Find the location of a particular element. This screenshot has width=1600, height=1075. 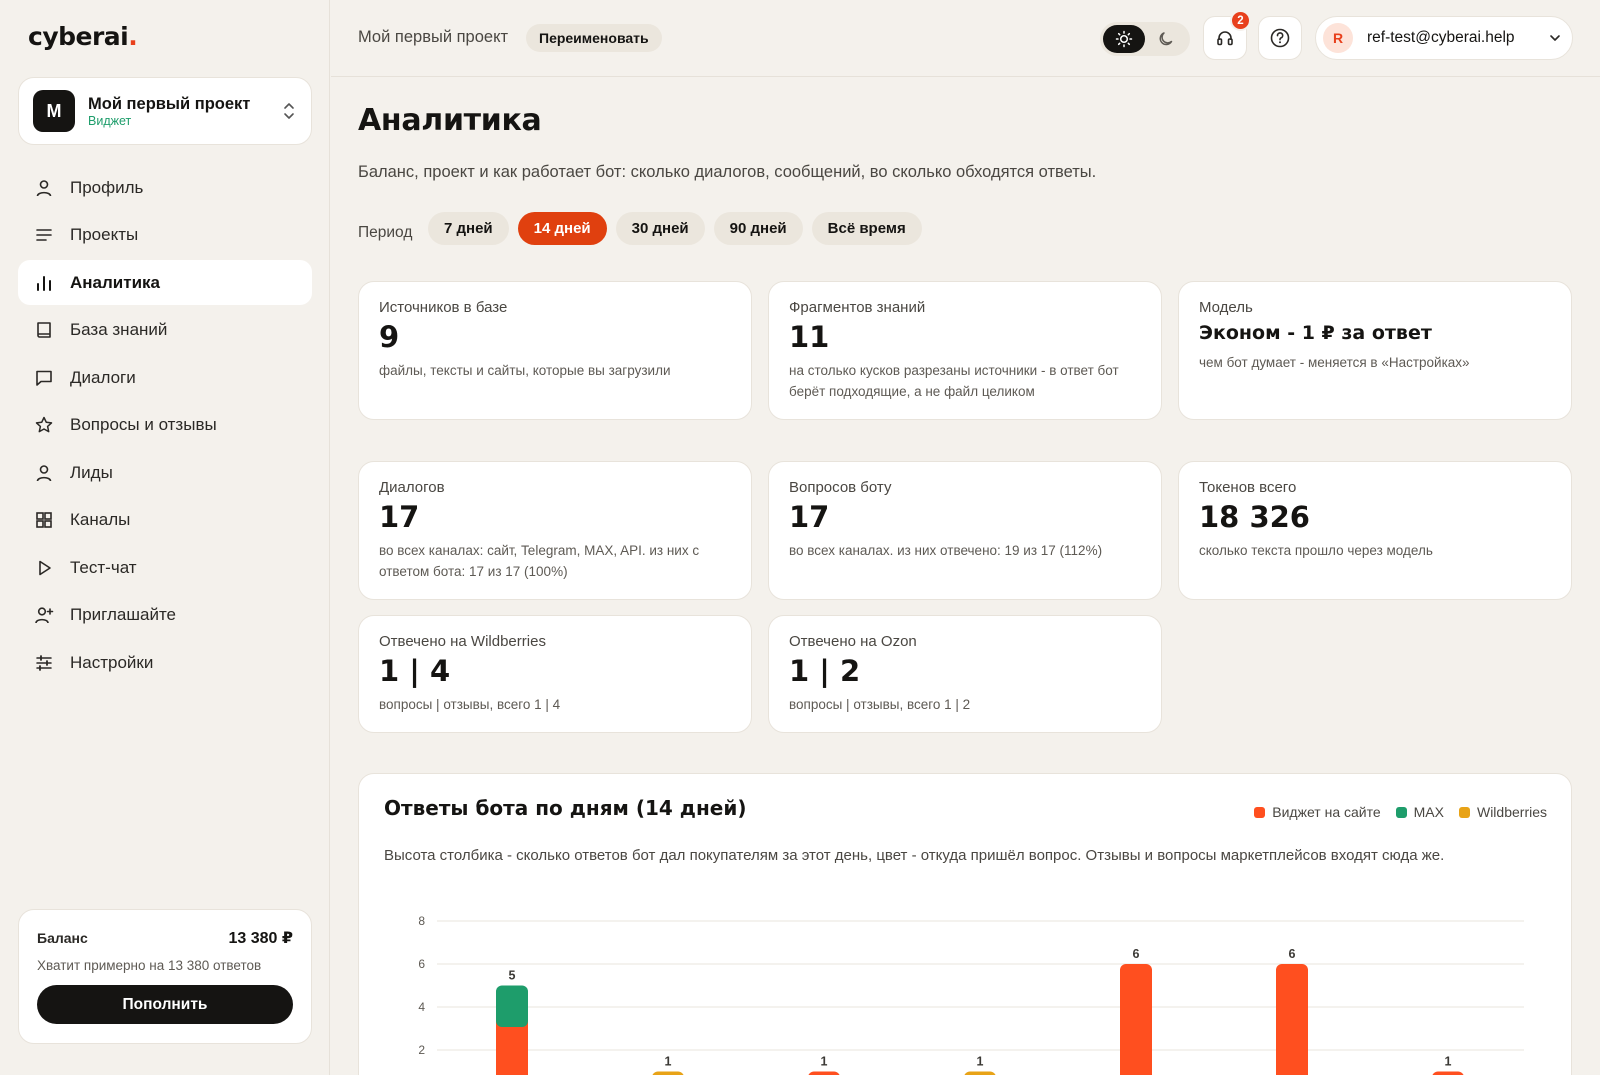

sidebar-item-projects: Проекты is located at coordinates (165, 235).